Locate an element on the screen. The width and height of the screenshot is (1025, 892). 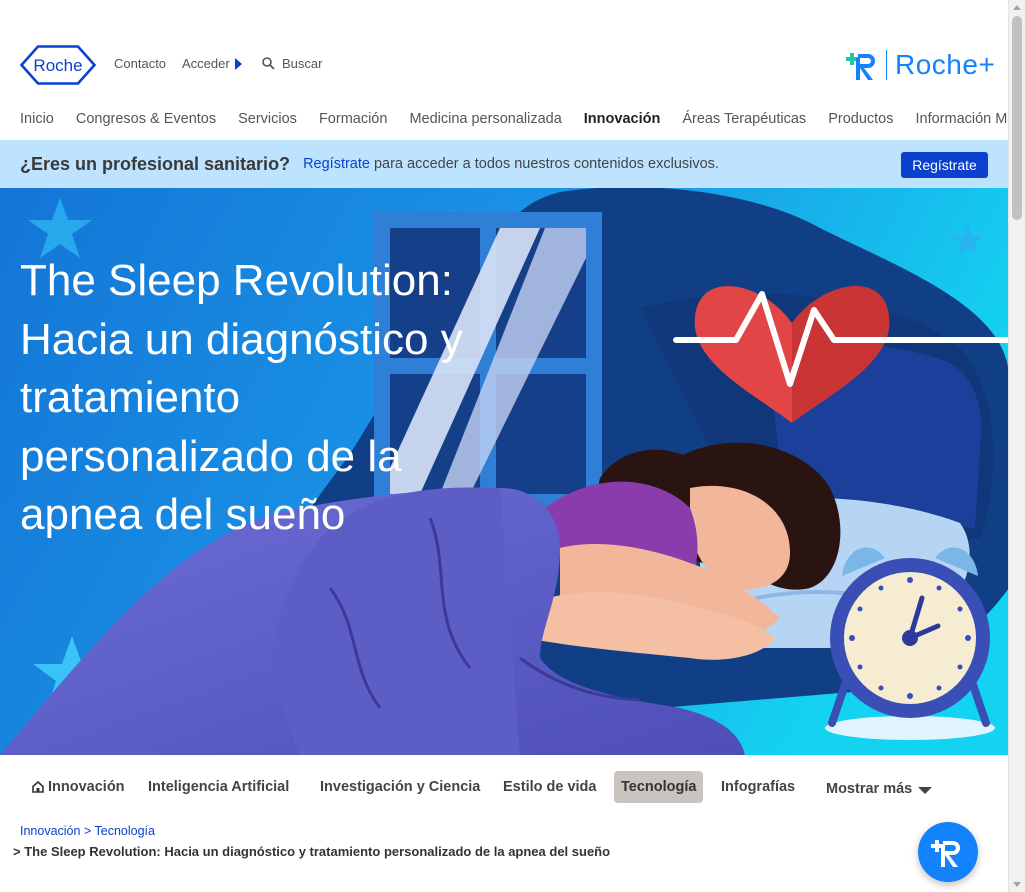
nav-item-formacion: Formación is located at coordinates (353, 119).